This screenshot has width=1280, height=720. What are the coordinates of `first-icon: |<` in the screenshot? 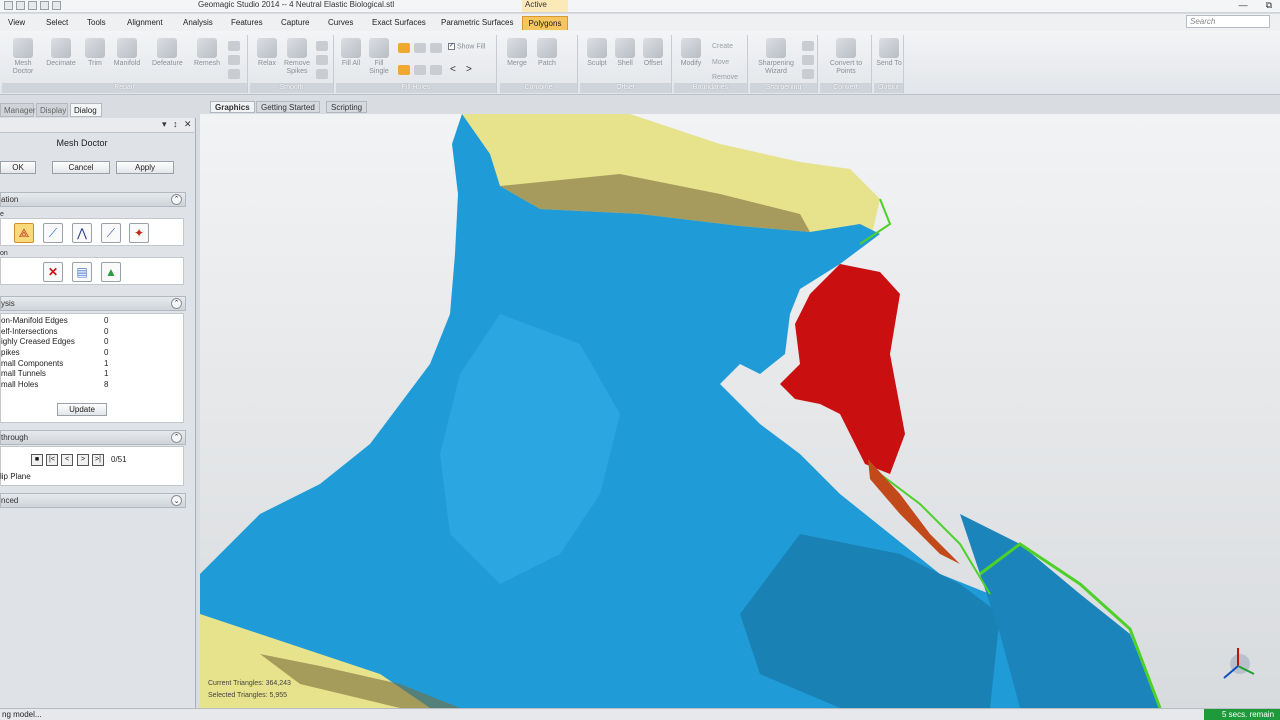 It's located at (52, 460).